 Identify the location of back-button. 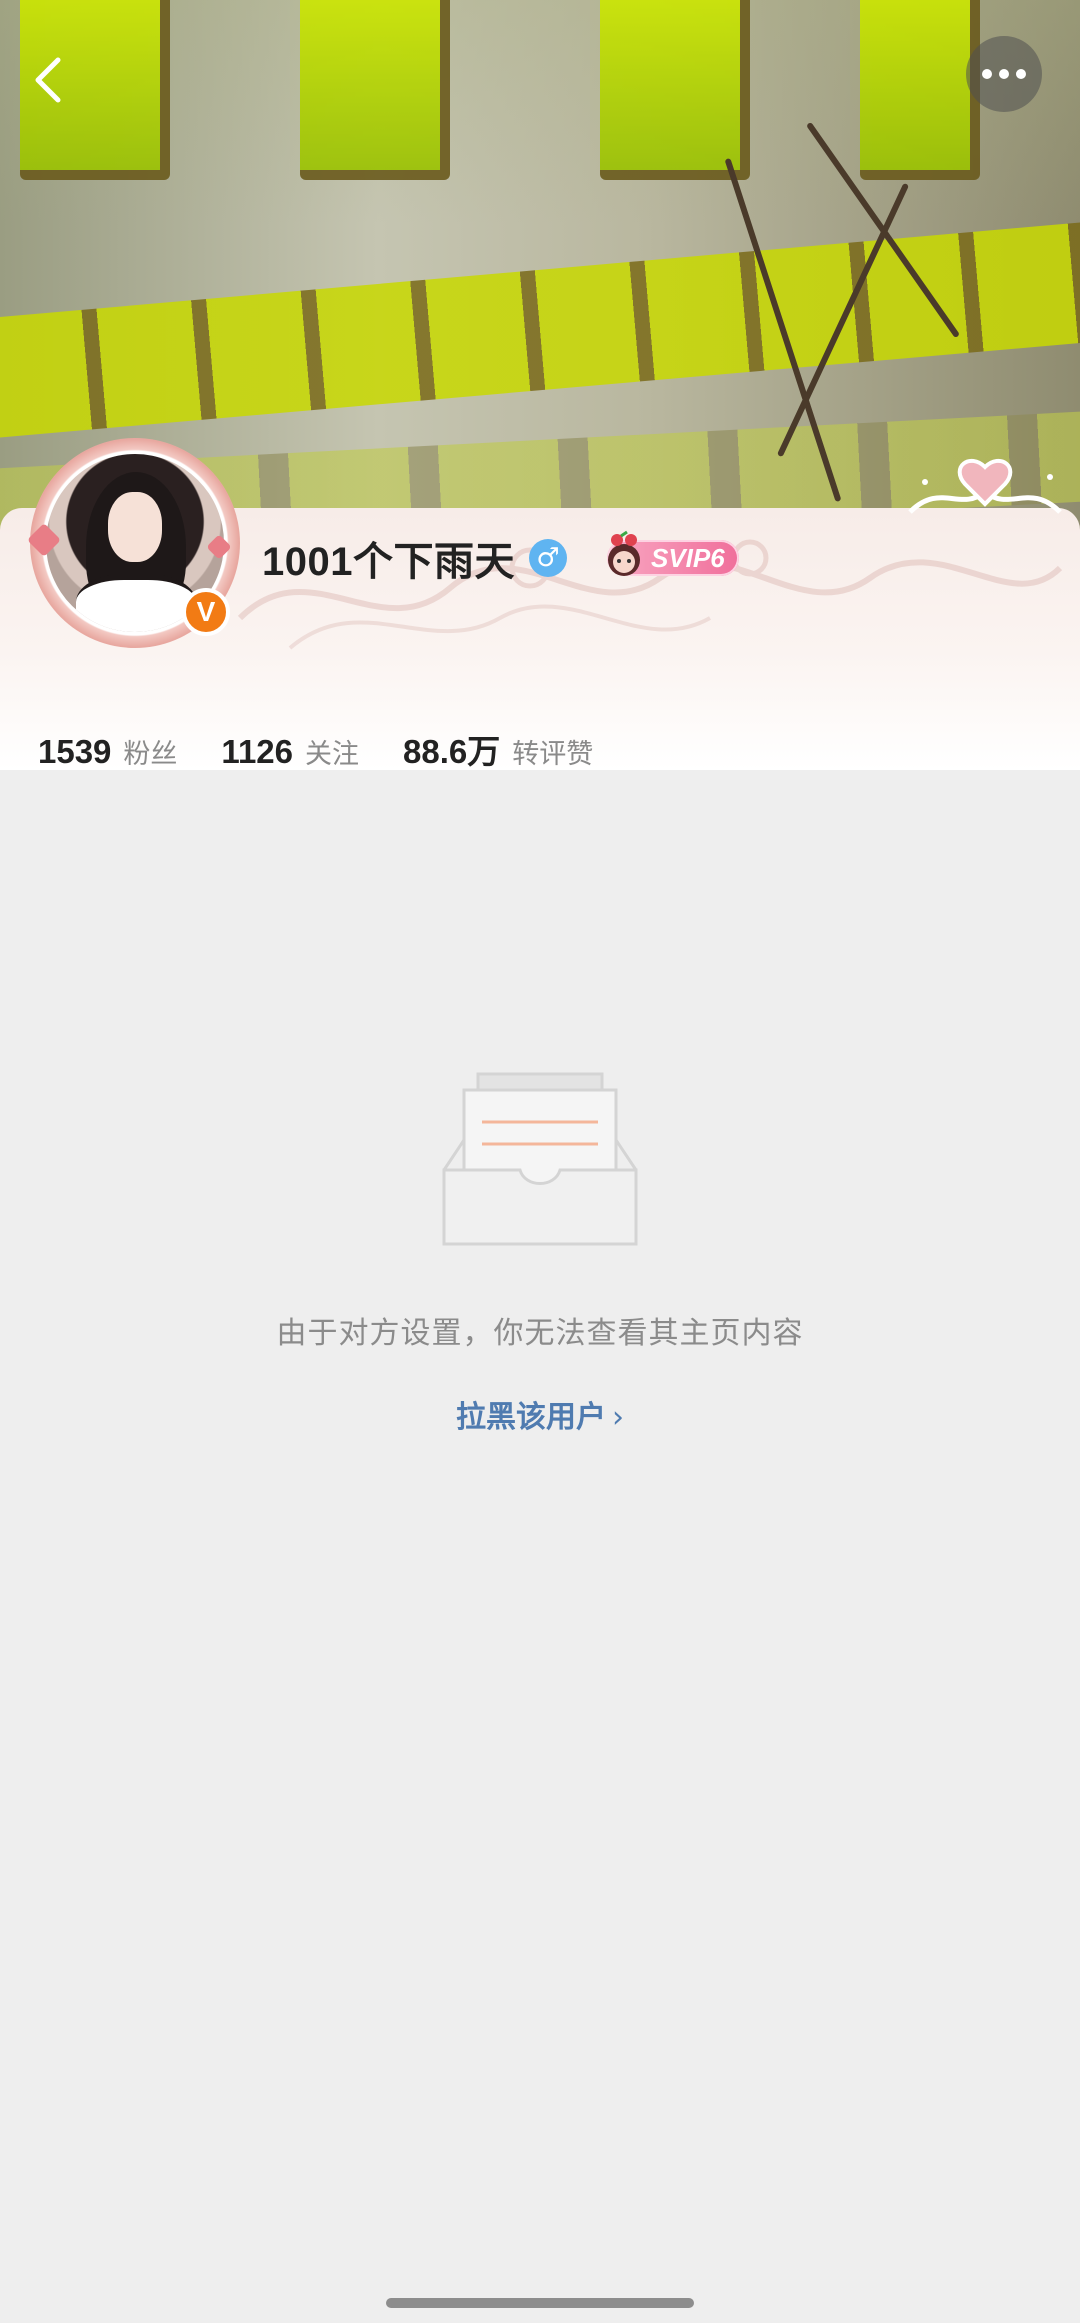
(48, 80).